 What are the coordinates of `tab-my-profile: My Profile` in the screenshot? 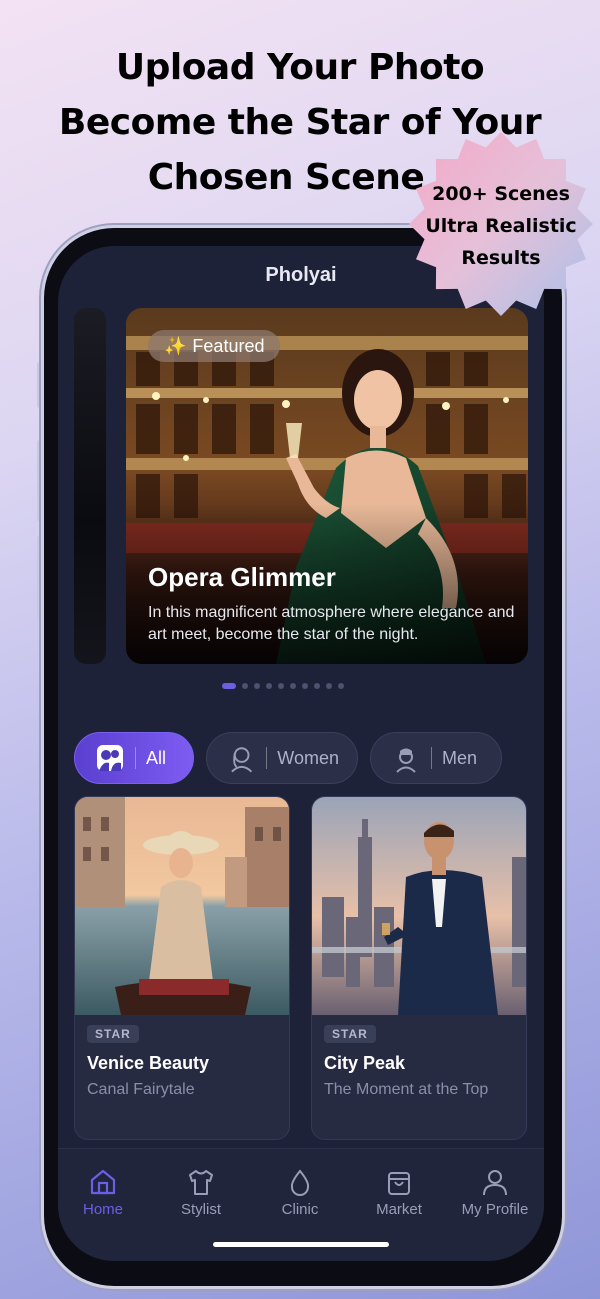 It's located at (495, 1192).